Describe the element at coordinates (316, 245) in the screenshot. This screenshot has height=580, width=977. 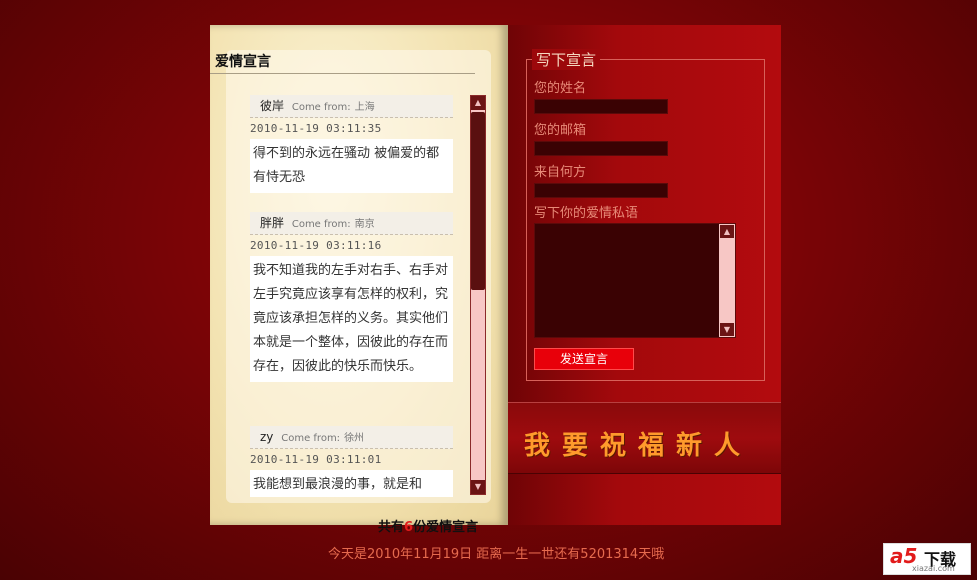
I see `message-time: 2010-11-19 03:11:16` at that location.